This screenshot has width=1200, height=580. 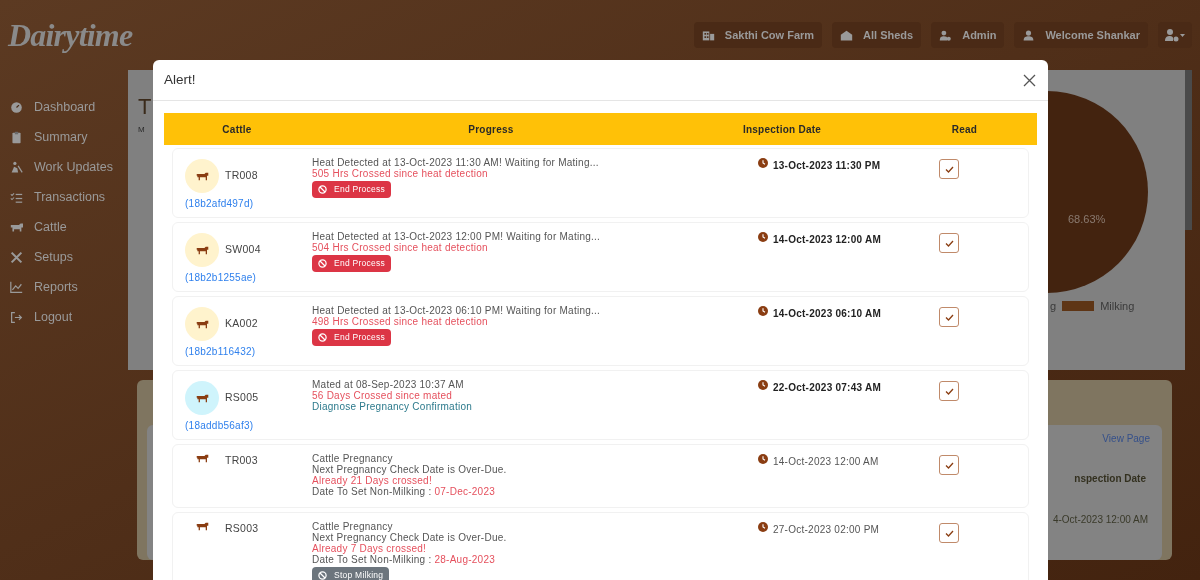 What do you see at coordinates (393, 406) in the screenshot?
I see `progress-text: Diagnose Pregnancy Confirmation` at bounding box center [393, 406].